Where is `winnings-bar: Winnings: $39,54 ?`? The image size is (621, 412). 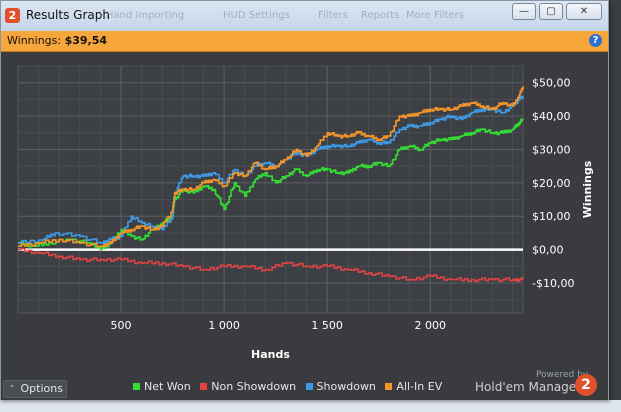
winnings-bar: Winnings: $39,54 ? is located at coordinates (304, 41).